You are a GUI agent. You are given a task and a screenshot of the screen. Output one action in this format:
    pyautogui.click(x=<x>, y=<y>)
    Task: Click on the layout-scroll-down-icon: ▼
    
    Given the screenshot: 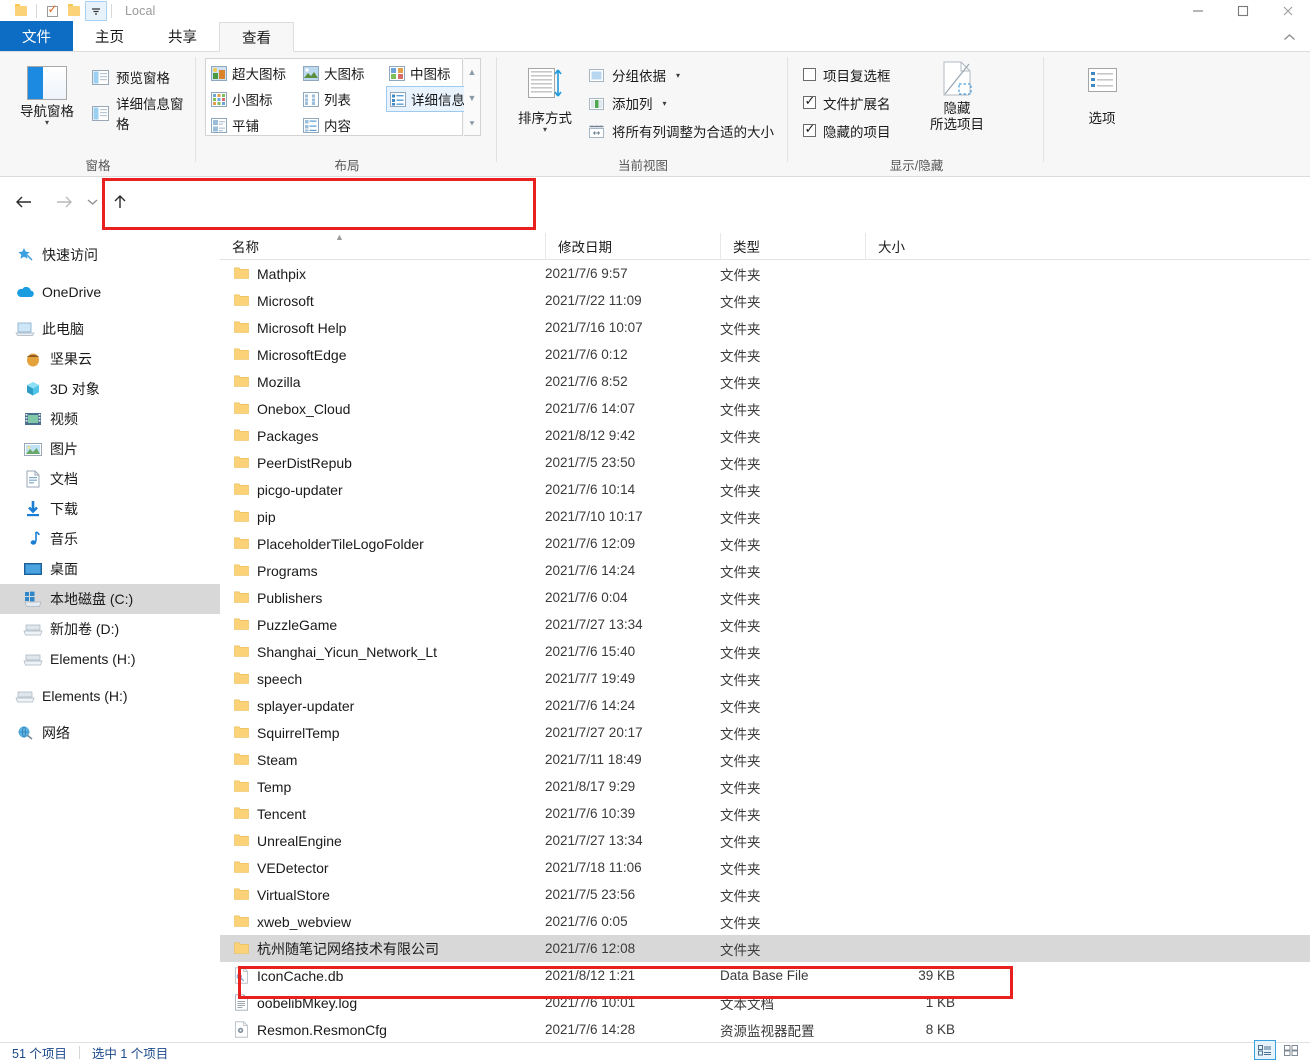 What is the action you would take?
    pyautogui.click(x=472, y=98)
    